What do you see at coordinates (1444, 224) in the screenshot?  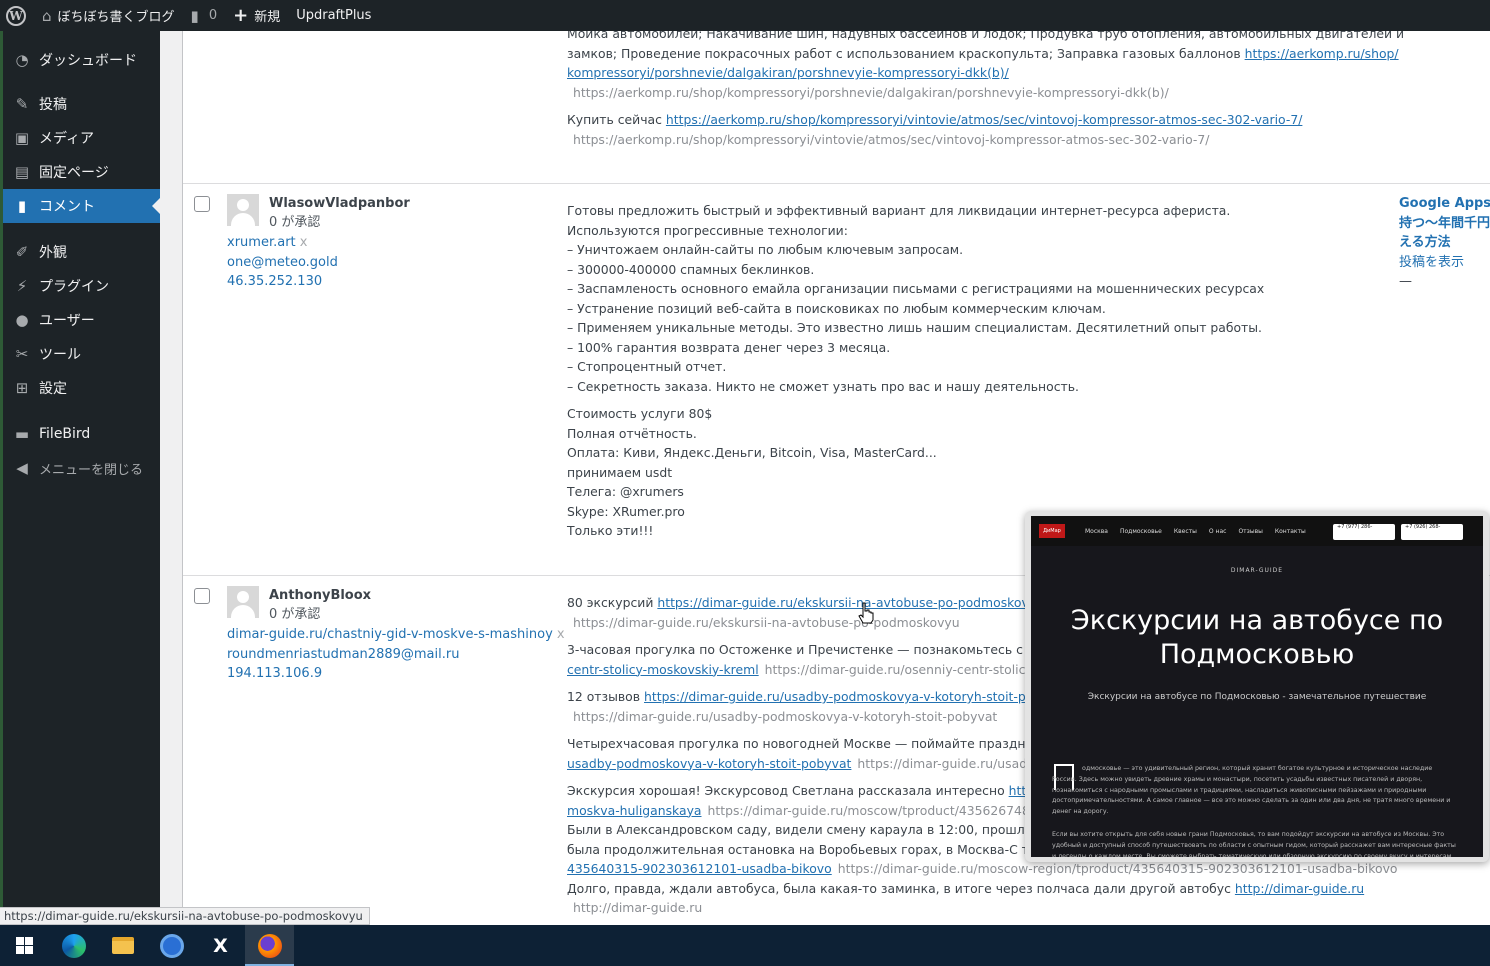 I see `response-post-link: 持つ〜年間千円` at bounding box center [1444, 224].